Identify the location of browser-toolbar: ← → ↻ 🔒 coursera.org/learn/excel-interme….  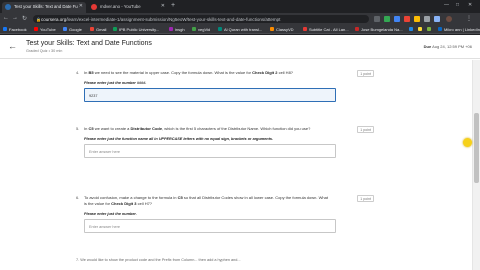
(240, 19).